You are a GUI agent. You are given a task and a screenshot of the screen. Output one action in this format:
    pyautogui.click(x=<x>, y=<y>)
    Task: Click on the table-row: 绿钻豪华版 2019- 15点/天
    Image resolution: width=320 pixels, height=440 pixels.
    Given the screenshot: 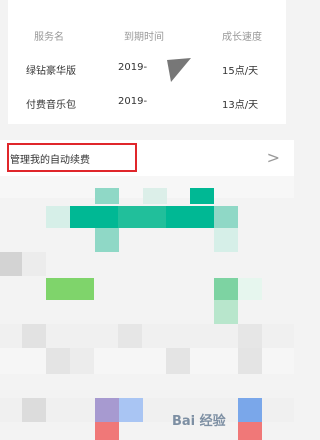 What is the action you would take?
    pyautogui.click(x=147, y=70)
    